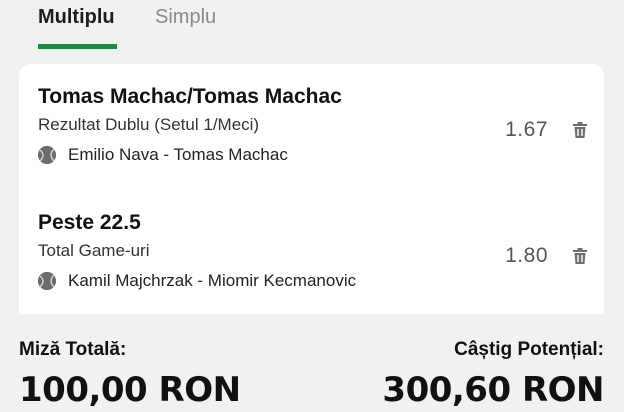 The width and height of the screenshot is (624, 412). What do you see at coordinates (130, 390) in the screenshot?
I see `total-stake-value: 100,00 RON` at bounding box center [130, 390].